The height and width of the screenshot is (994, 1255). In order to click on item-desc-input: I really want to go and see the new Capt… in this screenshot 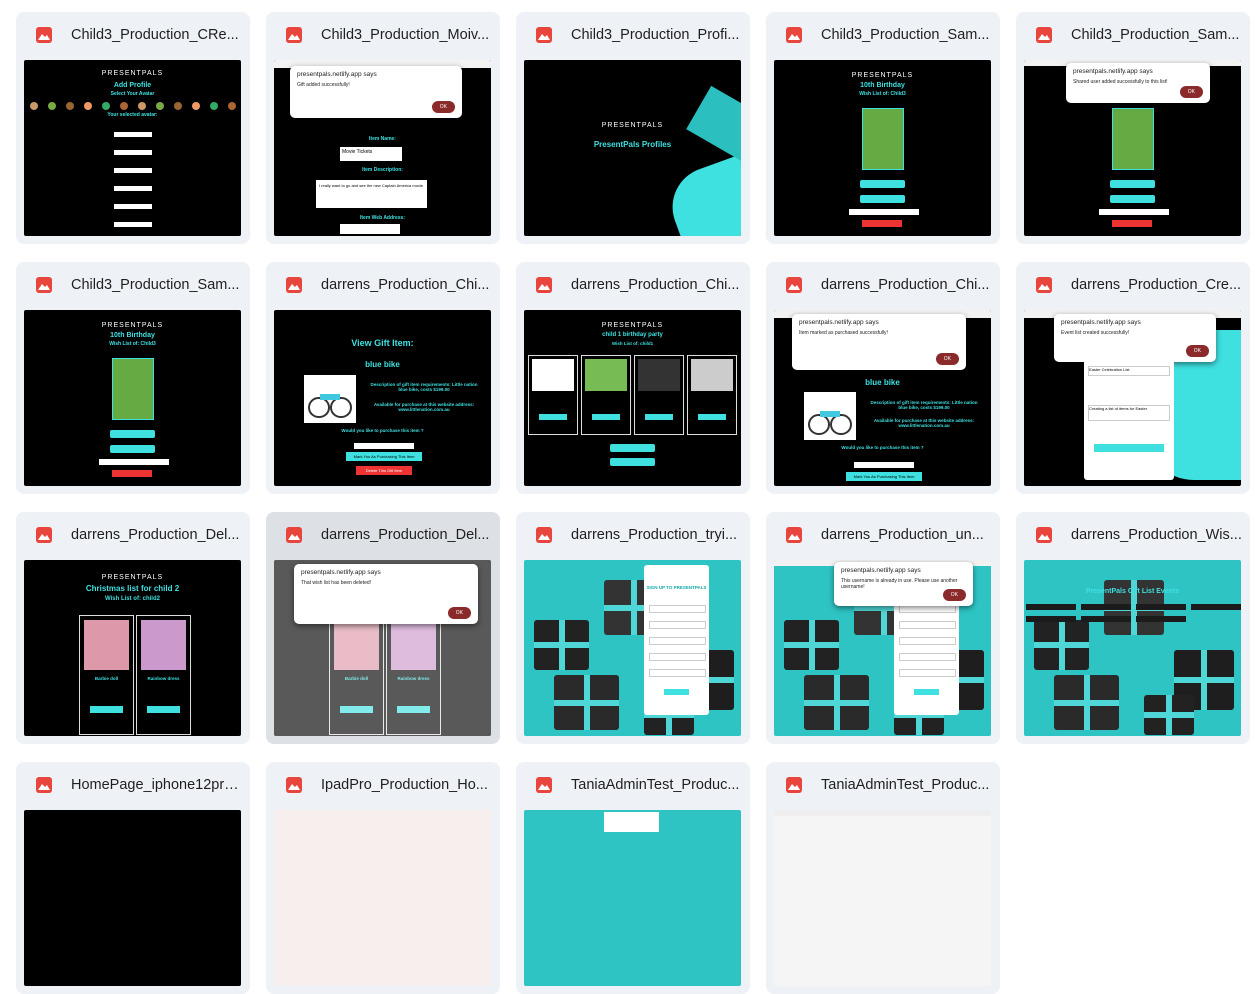, I will do `click(371, 194)`.